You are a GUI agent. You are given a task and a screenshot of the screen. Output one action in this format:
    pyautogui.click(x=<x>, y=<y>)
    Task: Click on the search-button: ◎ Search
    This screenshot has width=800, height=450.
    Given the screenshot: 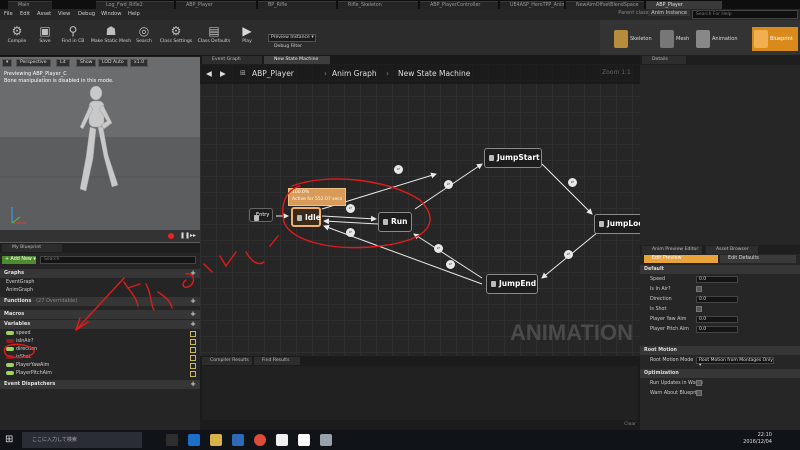 What is the action you would take?
    pyautogui.click(x=144, y=38)
    